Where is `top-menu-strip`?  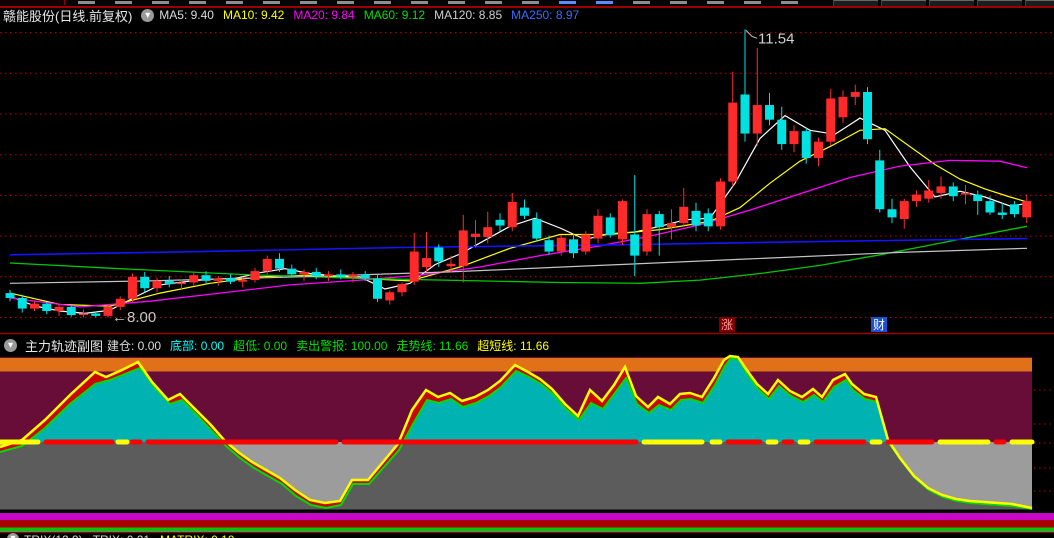
top-menu-strip is located at coordinates (527, 4).